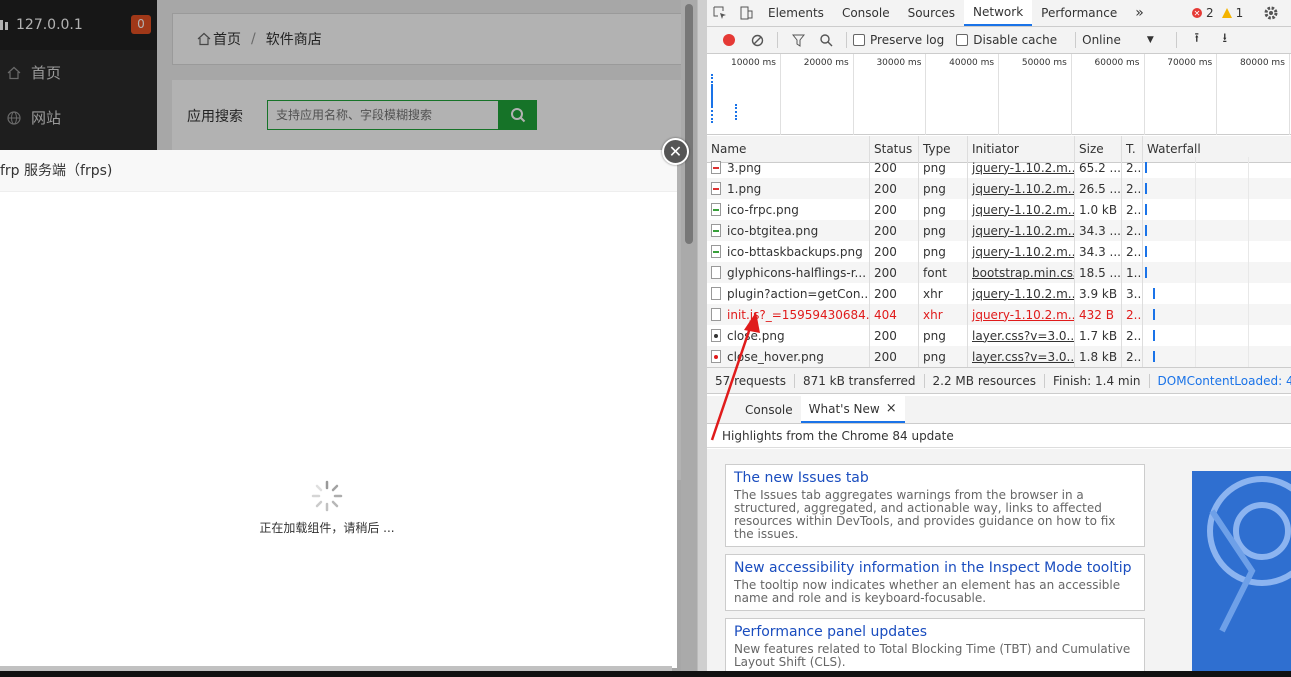 Image resolution: width=1291 pixels, height=677 pixels. Describe the element at coordinates (935, 632) in the screenshot. I see `whats-new-title: Performance panel updates` at that location.